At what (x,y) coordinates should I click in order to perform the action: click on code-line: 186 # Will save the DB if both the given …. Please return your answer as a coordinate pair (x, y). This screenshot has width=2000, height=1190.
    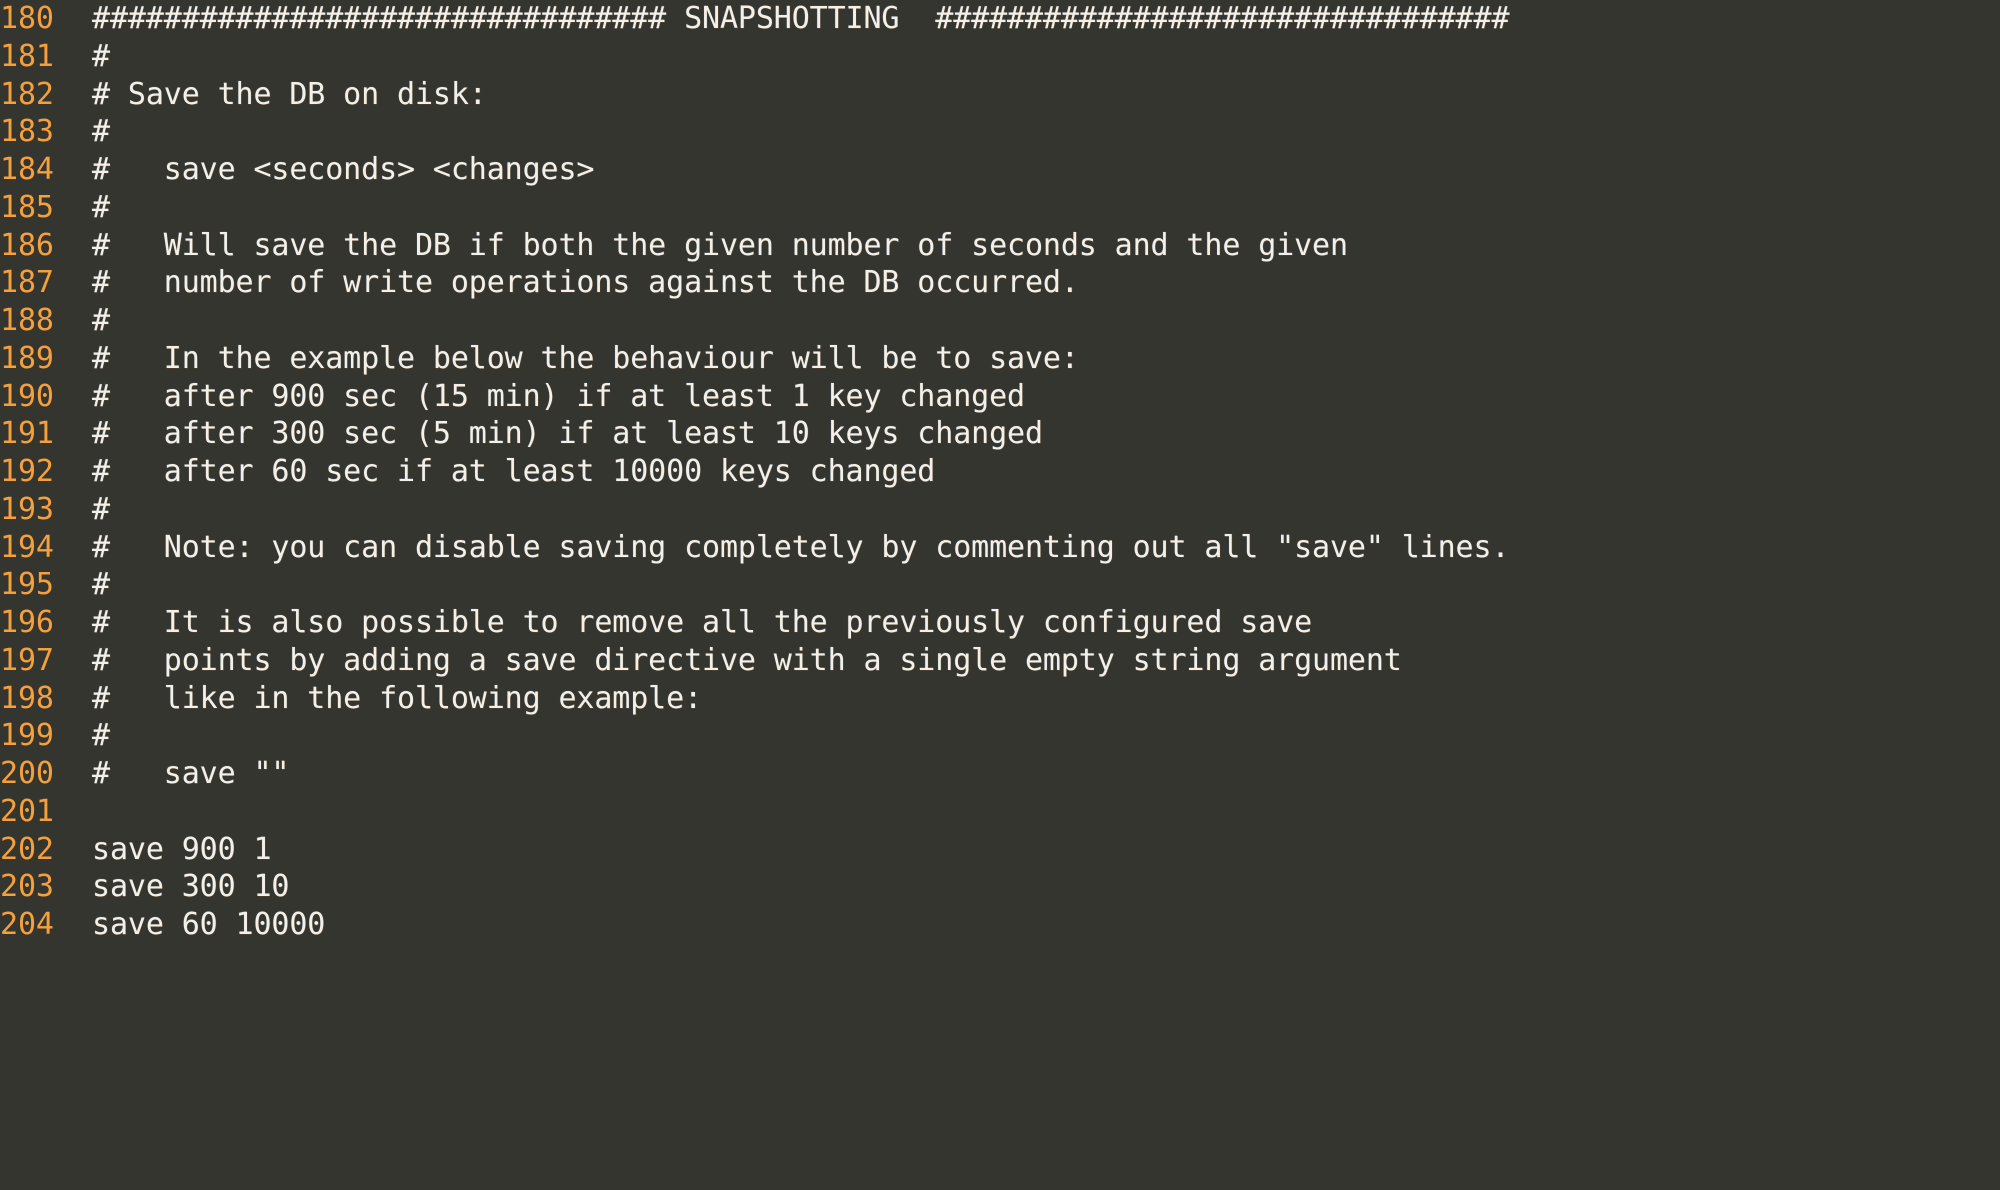
    Looking at the image, I should click on (1000, 246).